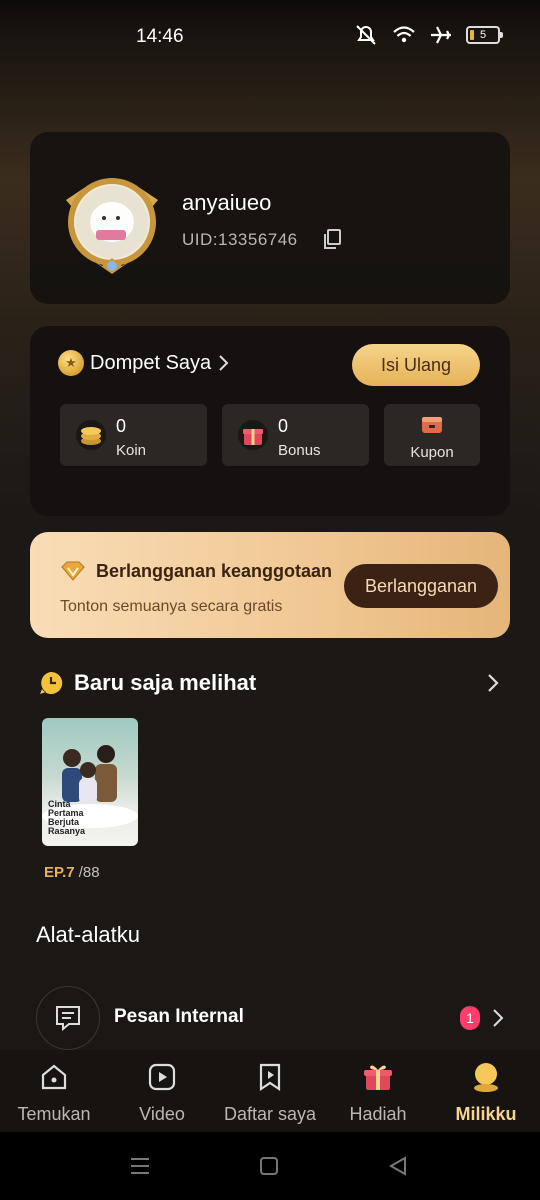 The image size is (540, 1200). What do you see at coordinates (162, 1077) in the screenshot?
I see `play-icon` at bounding box center [162, 1077].